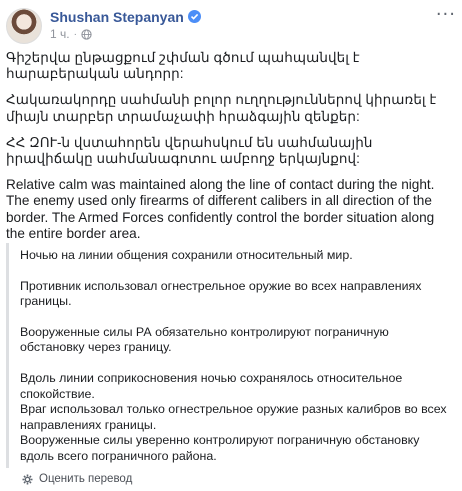 This screenshot has width=462, height=491. I want to click on author-name-row: Shushan Stepanyan, so click(125, 17).